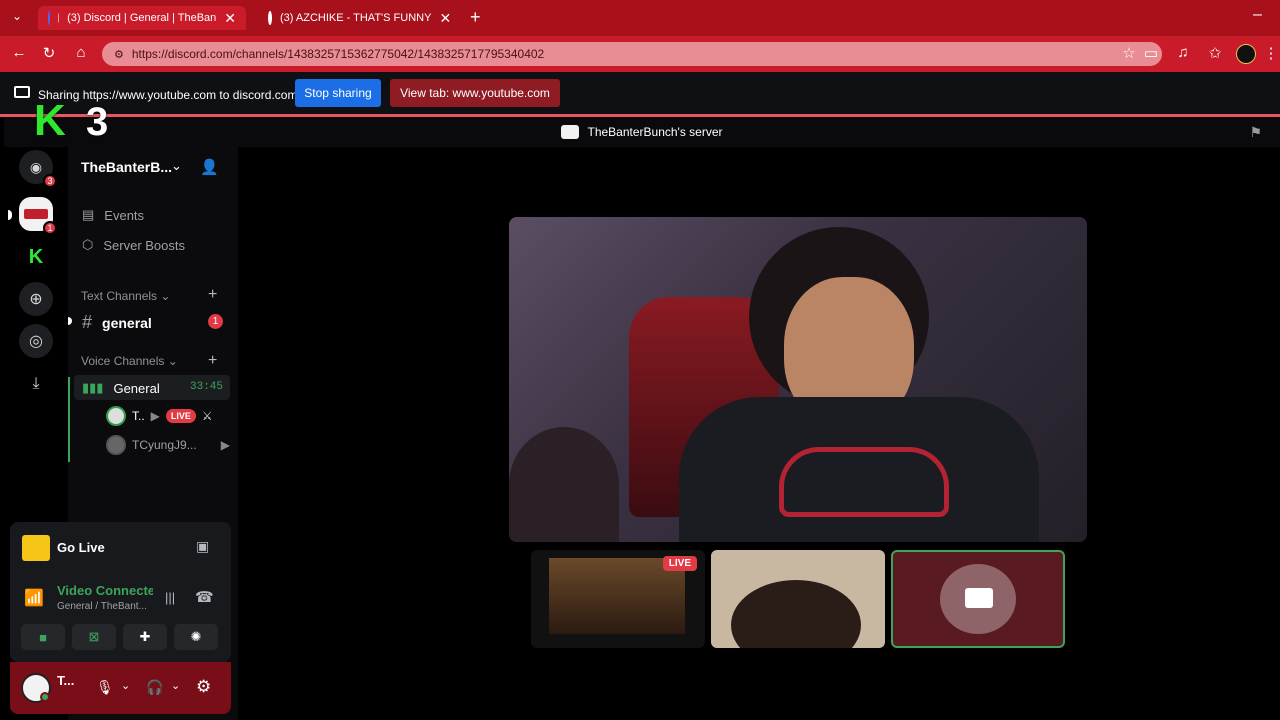 This screenshot has width=1280, height=720. Describe the element at coordinates (1215, 53) in the screenshot. I see `favorites-icon: ✩` at that location.